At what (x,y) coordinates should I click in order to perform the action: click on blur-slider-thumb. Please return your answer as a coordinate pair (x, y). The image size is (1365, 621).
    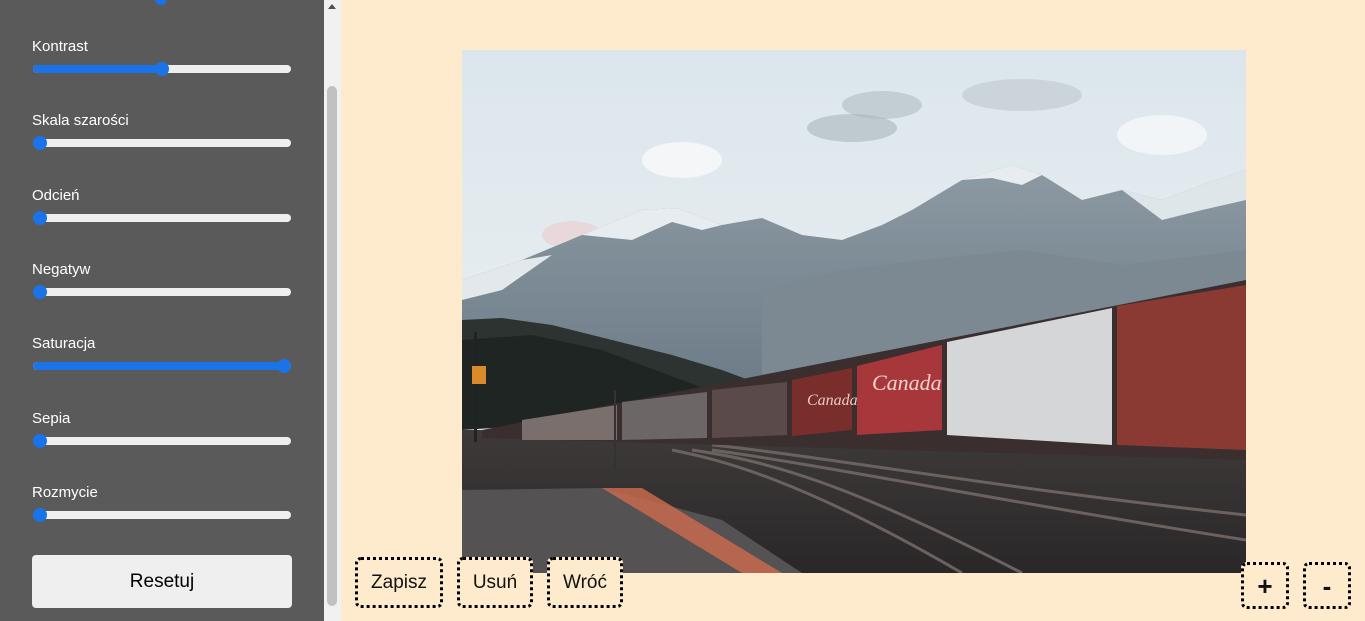
    Looking at the image, I should click on (40, 515).